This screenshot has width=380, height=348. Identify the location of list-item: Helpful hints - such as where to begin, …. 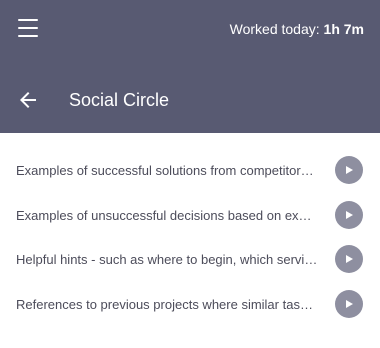
(190, 261).